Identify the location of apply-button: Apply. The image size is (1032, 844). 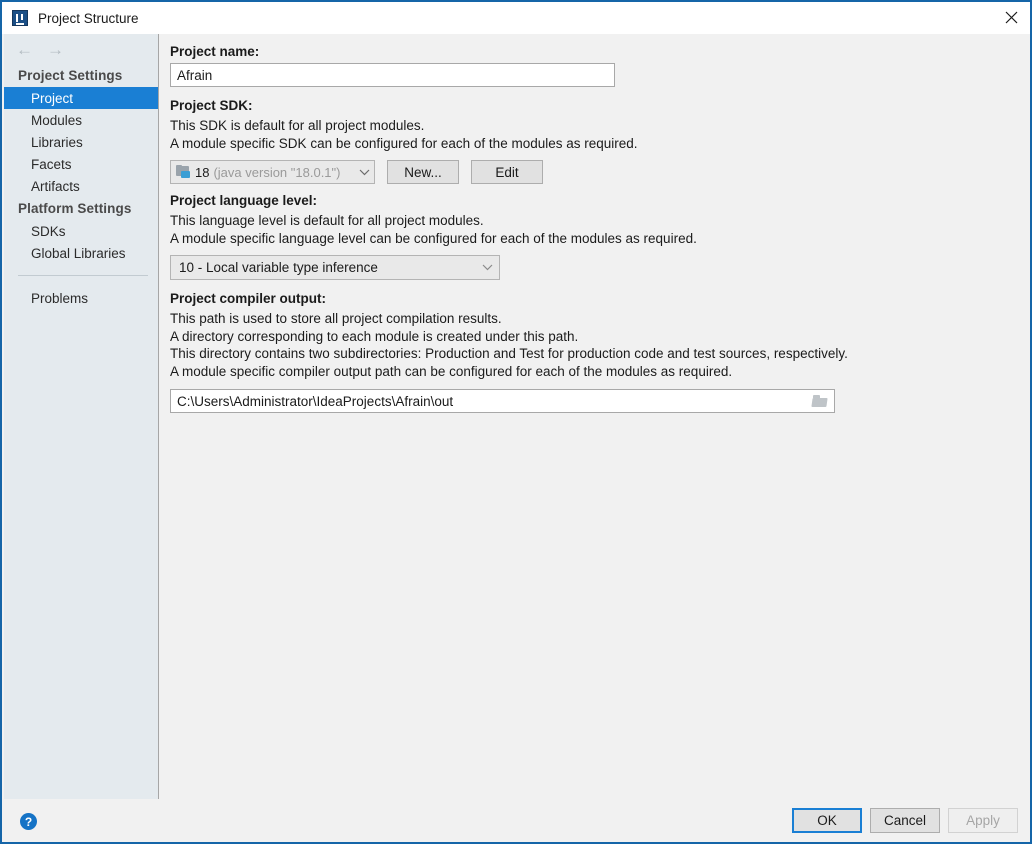
(983, 820).